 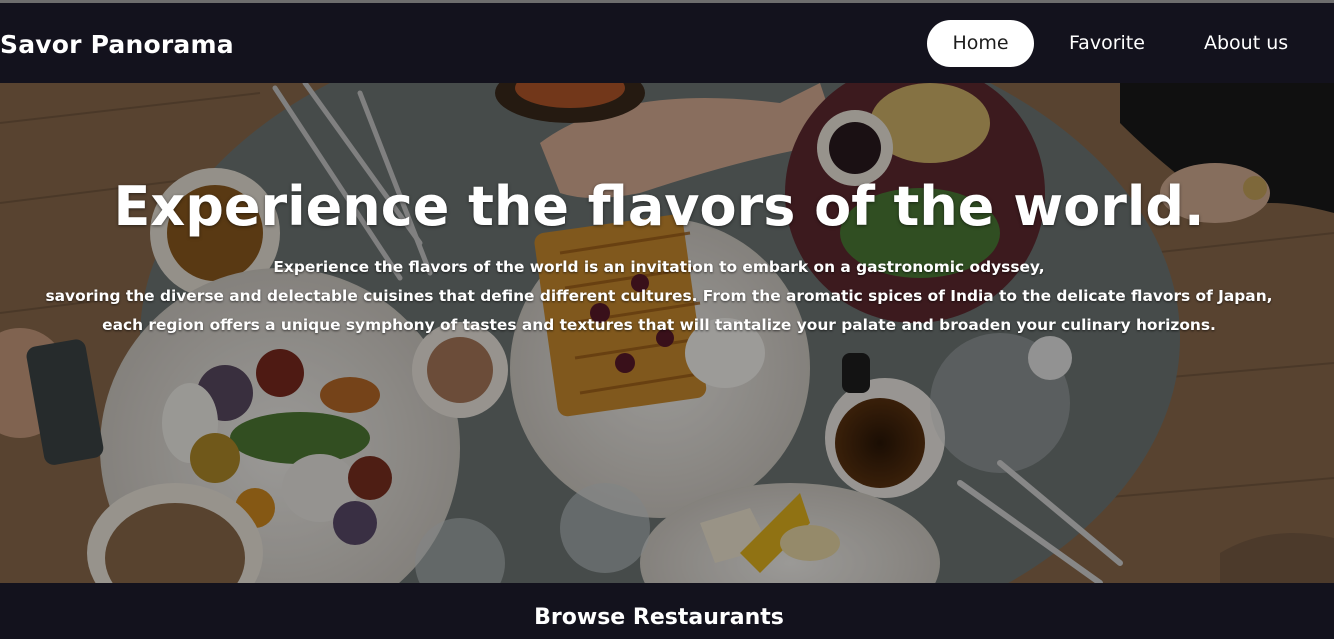 I want to click on brand-logo: Savor Panorama, so click(x=117, y=44).